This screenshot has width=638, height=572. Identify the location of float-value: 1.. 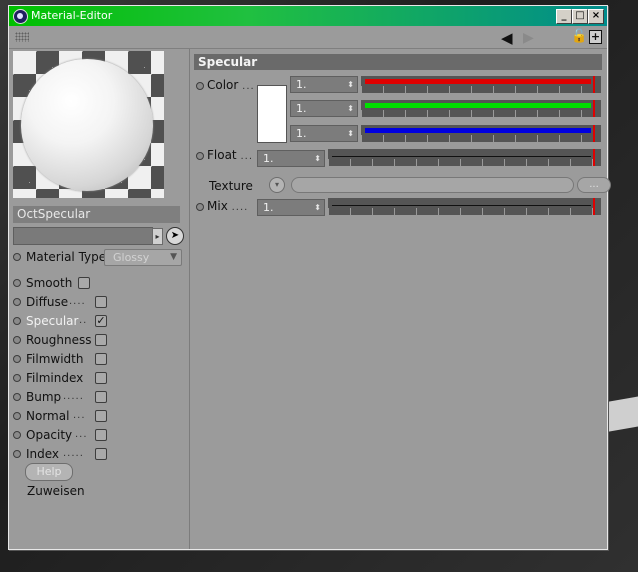
(268, 158).